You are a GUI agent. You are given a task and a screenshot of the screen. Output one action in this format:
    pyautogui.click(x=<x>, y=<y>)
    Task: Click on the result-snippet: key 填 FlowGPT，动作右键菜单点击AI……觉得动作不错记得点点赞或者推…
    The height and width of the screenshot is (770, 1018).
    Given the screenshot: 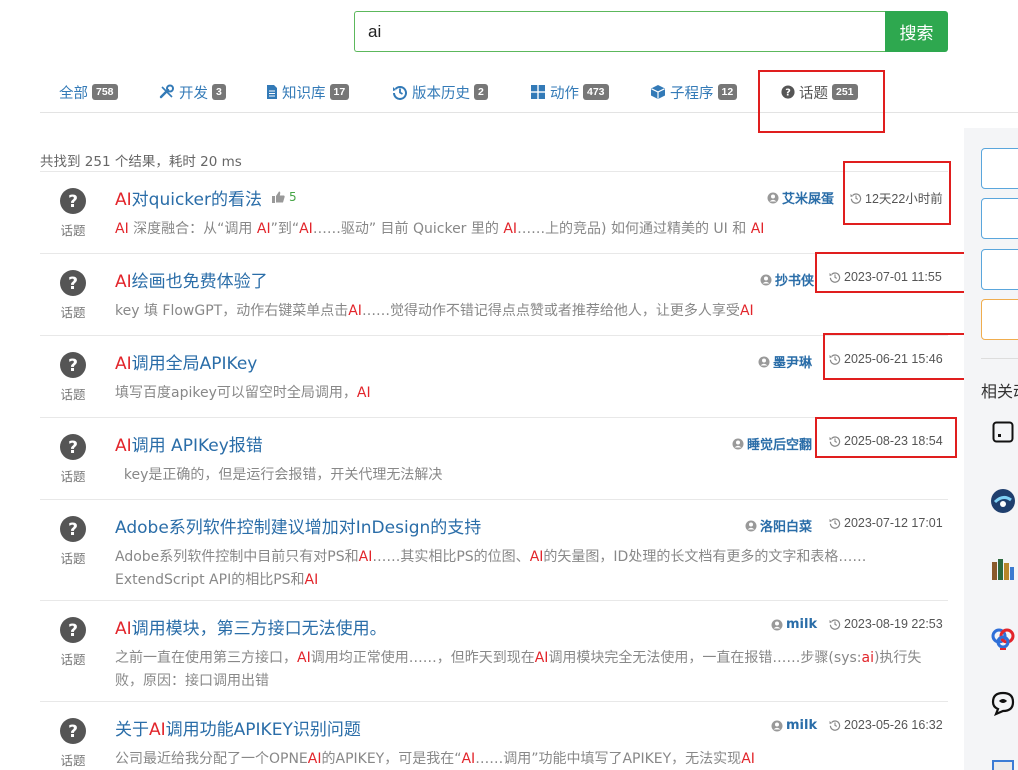 What is the action you would take?
    pyautogui.click(x=530, y=311)
    